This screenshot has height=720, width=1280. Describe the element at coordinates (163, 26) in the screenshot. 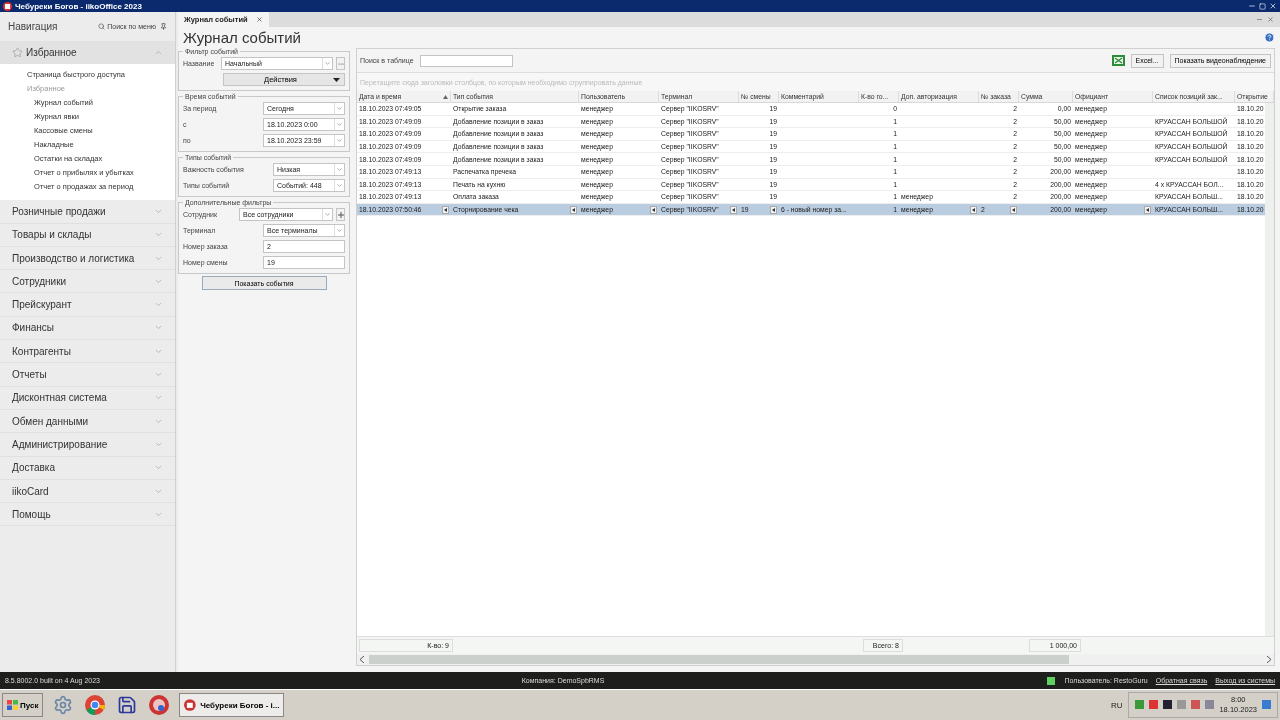

I see `pin-icon` at that location.